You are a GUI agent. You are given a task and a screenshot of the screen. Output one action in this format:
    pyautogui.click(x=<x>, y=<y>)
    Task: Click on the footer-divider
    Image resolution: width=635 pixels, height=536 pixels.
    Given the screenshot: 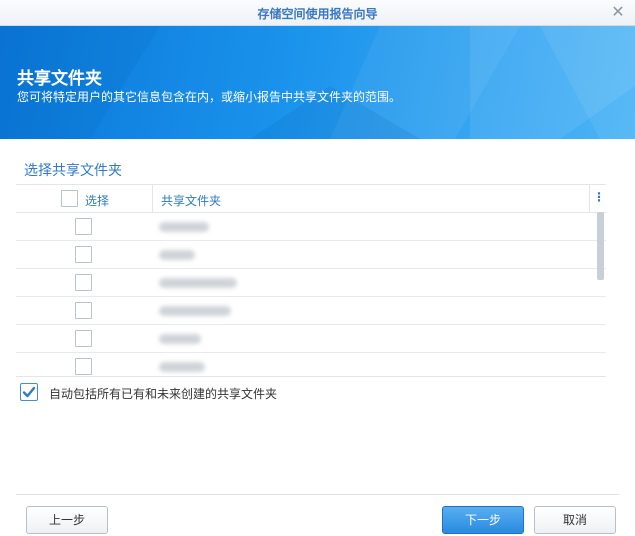 What is the action you would take?
    pyautogui.click(x=317, y=494)
    